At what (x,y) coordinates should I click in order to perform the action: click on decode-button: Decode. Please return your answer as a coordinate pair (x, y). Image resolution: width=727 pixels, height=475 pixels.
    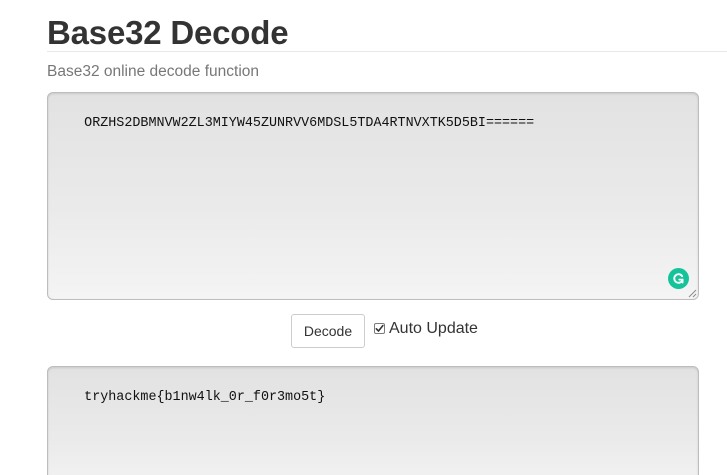
    Looking at the image, I should click on (328, 331).